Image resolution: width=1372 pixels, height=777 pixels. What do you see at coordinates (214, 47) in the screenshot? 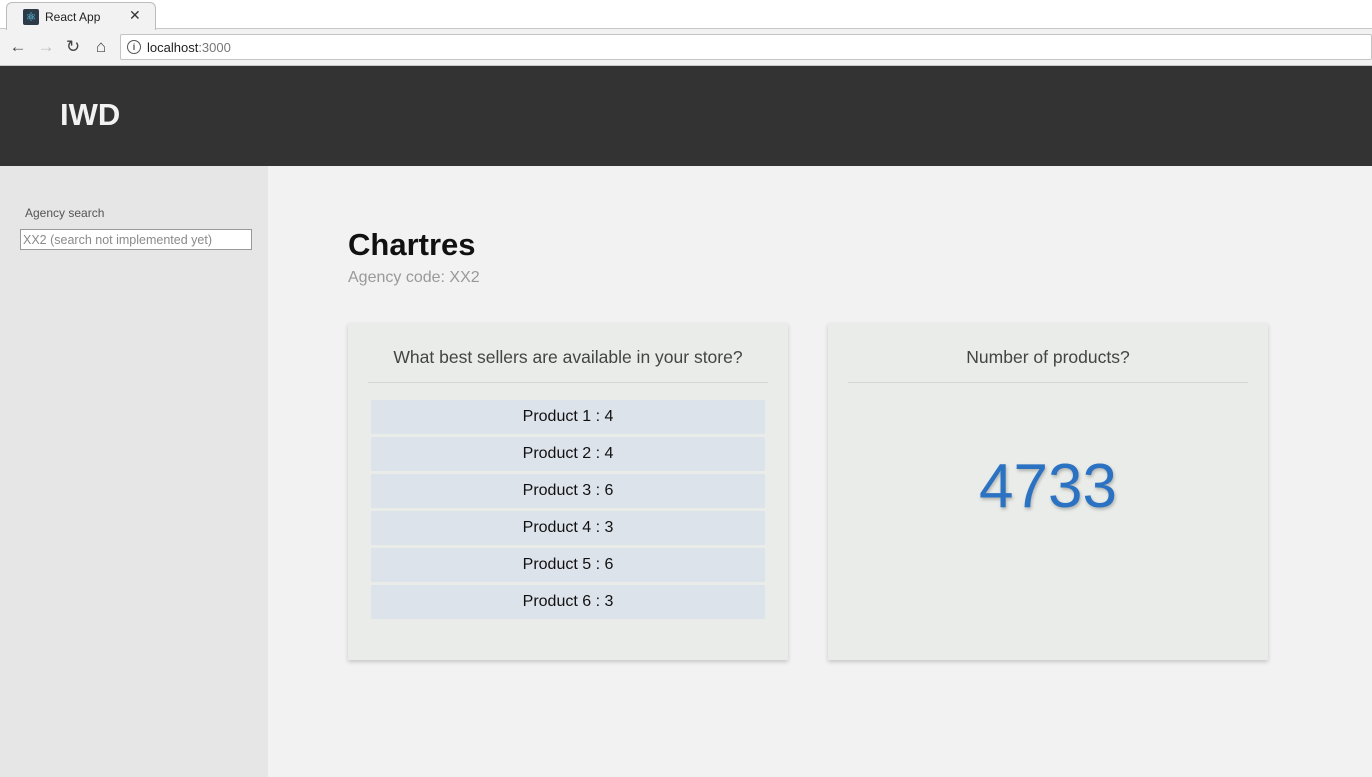
I see `url-port: :3000` at bounding box center [214, 47].